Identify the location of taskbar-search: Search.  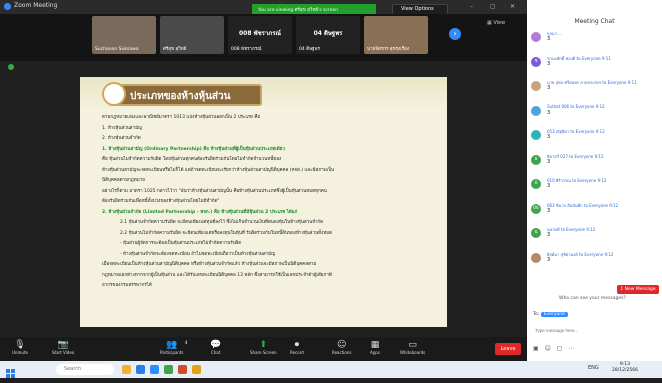
(85, 369).